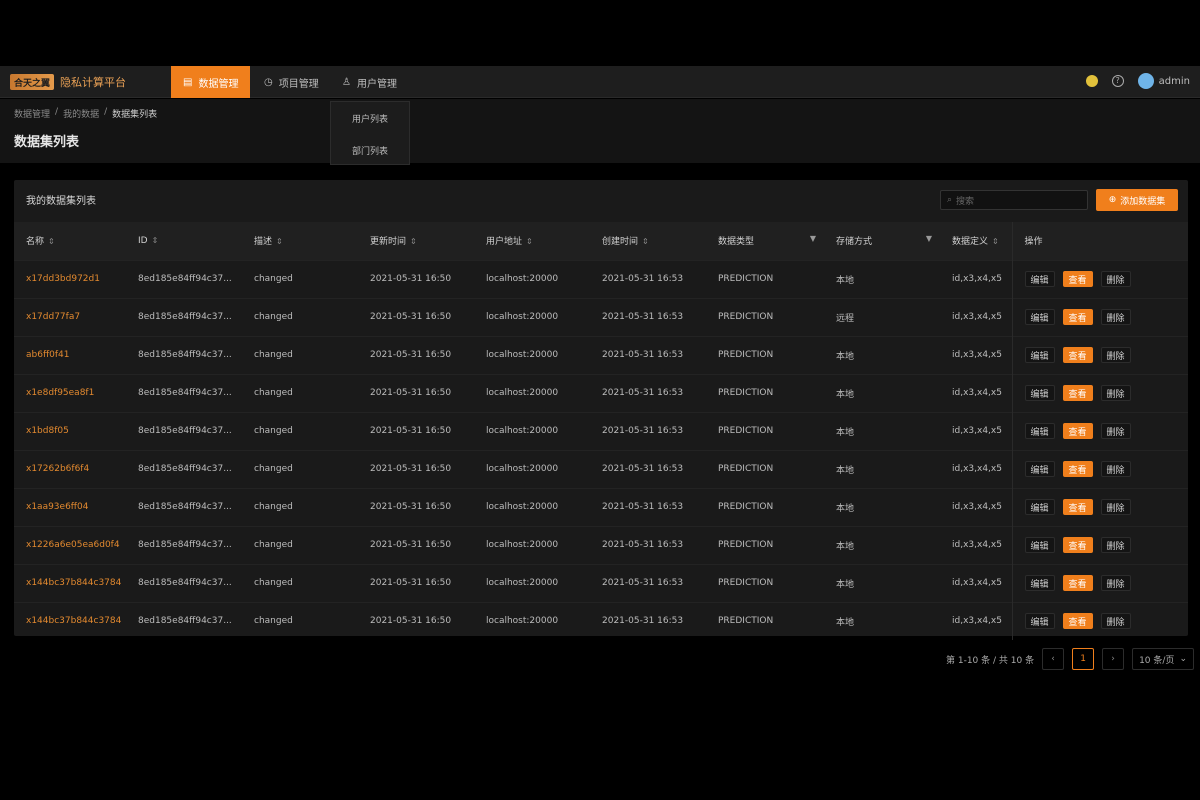 The width and height of the screenshot is (1200, 800). Describe the element at coordinates (70, 241) in the screenshot. I see `column-header-name: 名称 ⇕` at that location.